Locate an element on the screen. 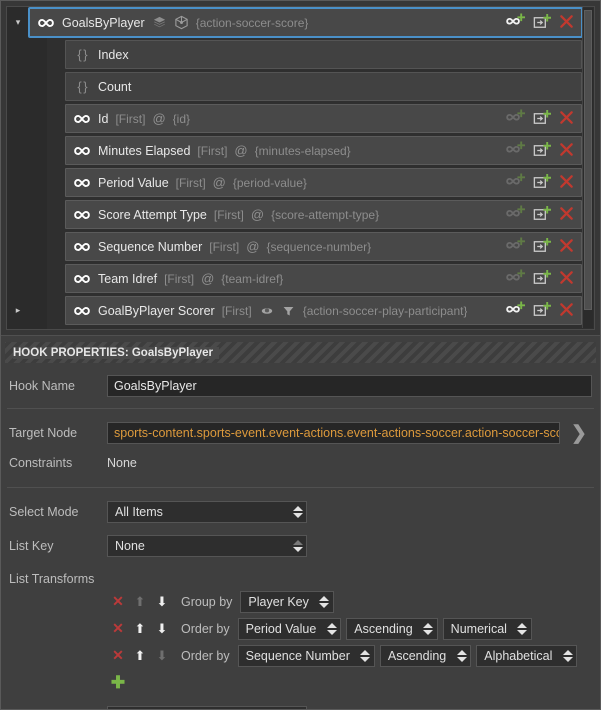 The width and height of the screenshot is (601, 710). target-node-label: Target Node is located at coordinates (43, 433).